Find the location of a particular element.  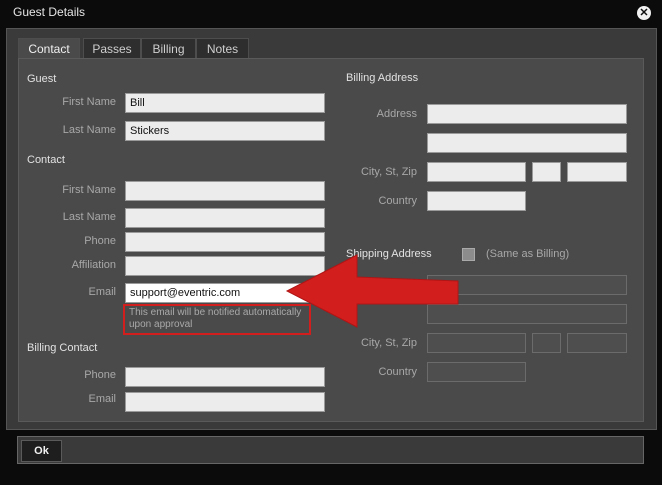

billing-address-label: Address is located at coordinates (396, 114).